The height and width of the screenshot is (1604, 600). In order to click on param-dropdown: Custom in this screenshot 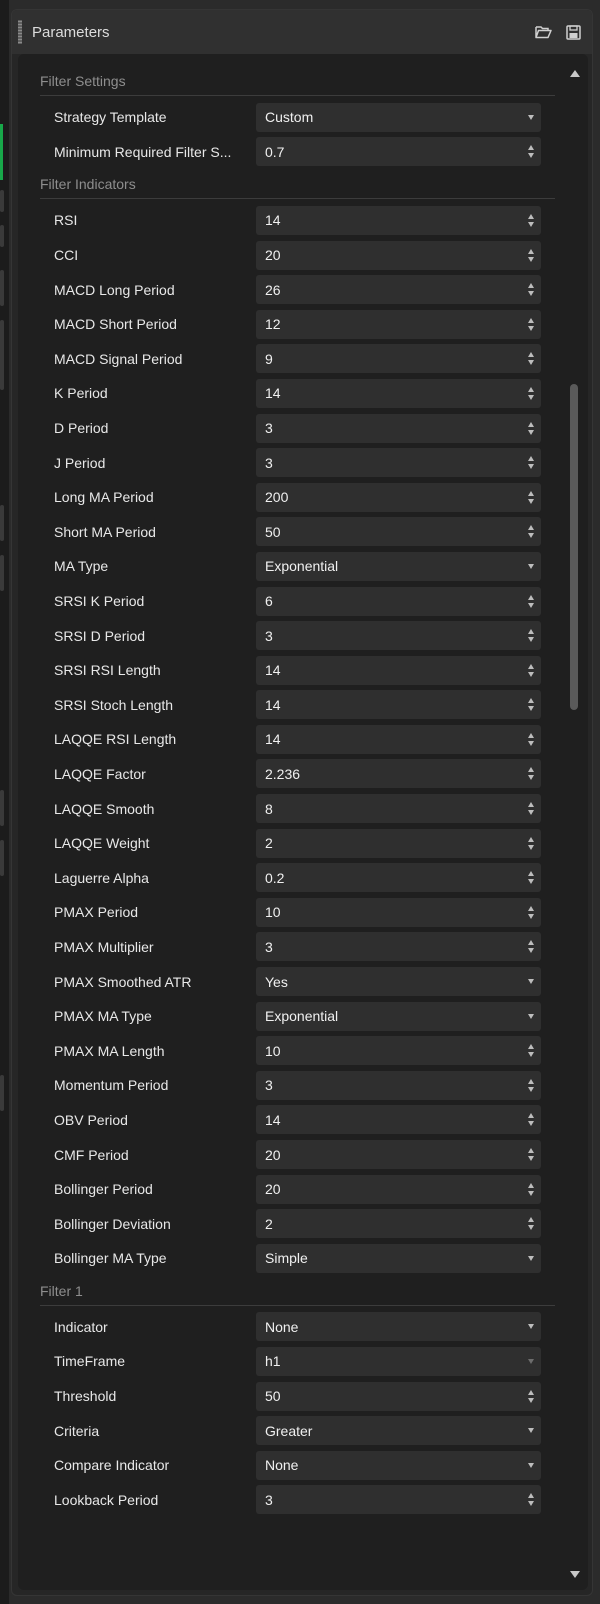, I will do `click(398, 117)`.